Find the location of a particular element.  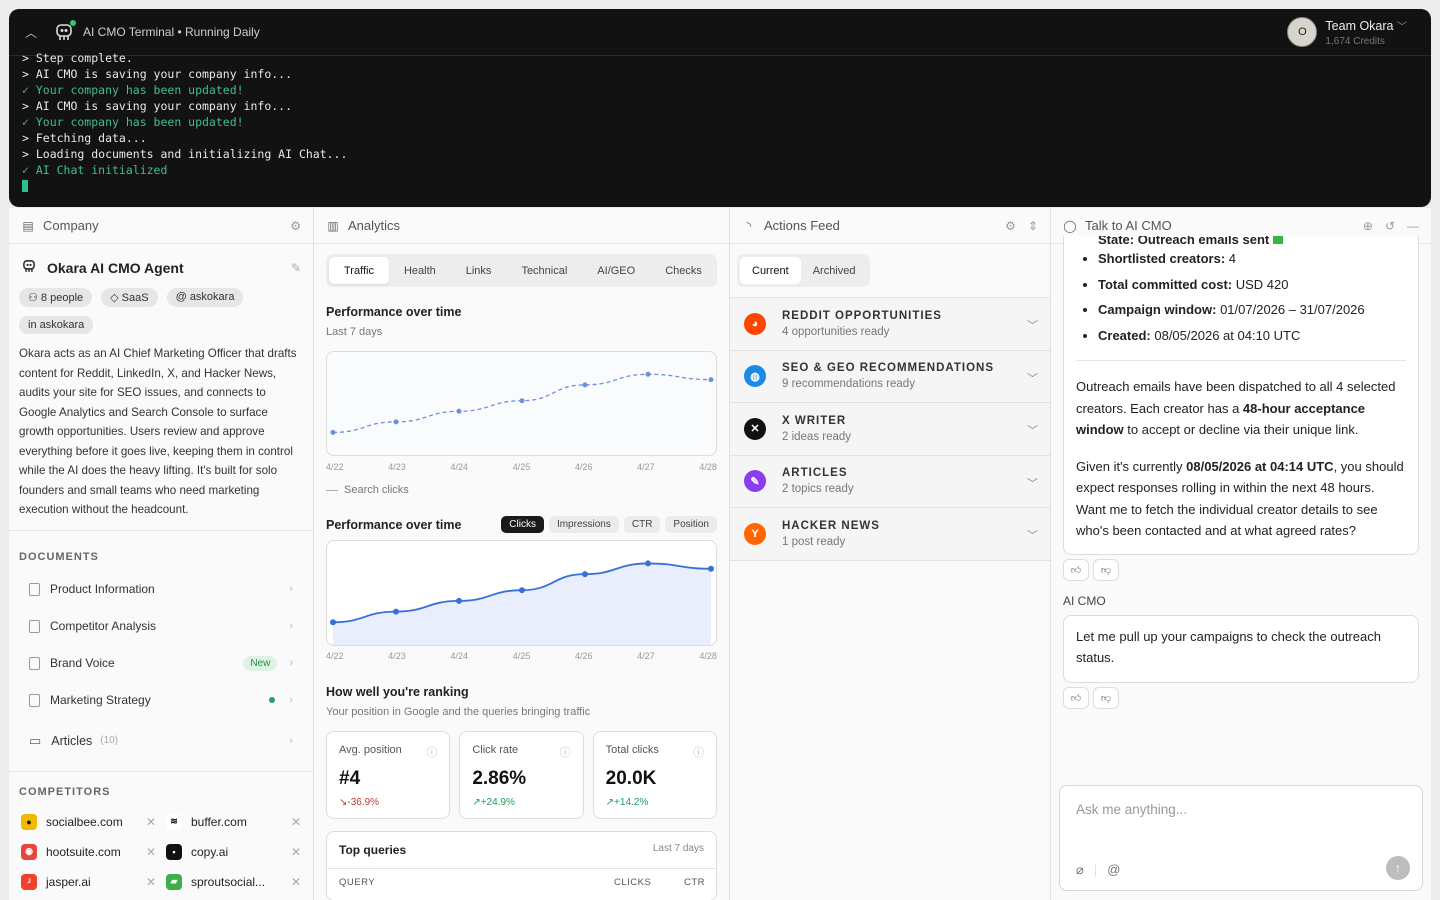

fact-cost: Total committed cost: USD 420 is located at coordinates (1252, 285).